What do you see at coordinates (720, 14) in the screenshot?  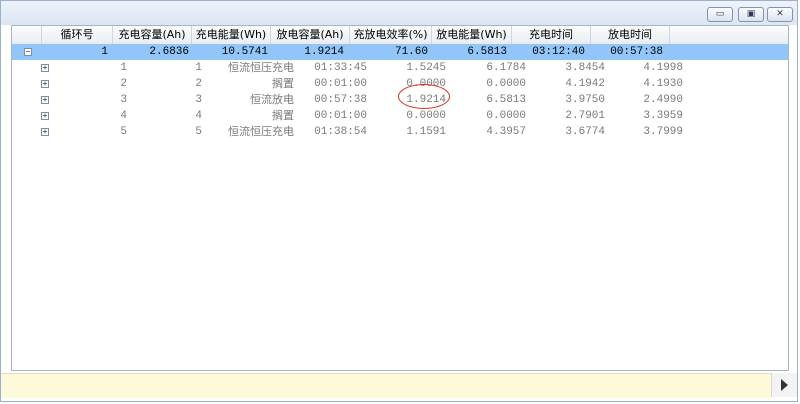 I see `minimize-button: ▭` at bounding box center [720, 14].